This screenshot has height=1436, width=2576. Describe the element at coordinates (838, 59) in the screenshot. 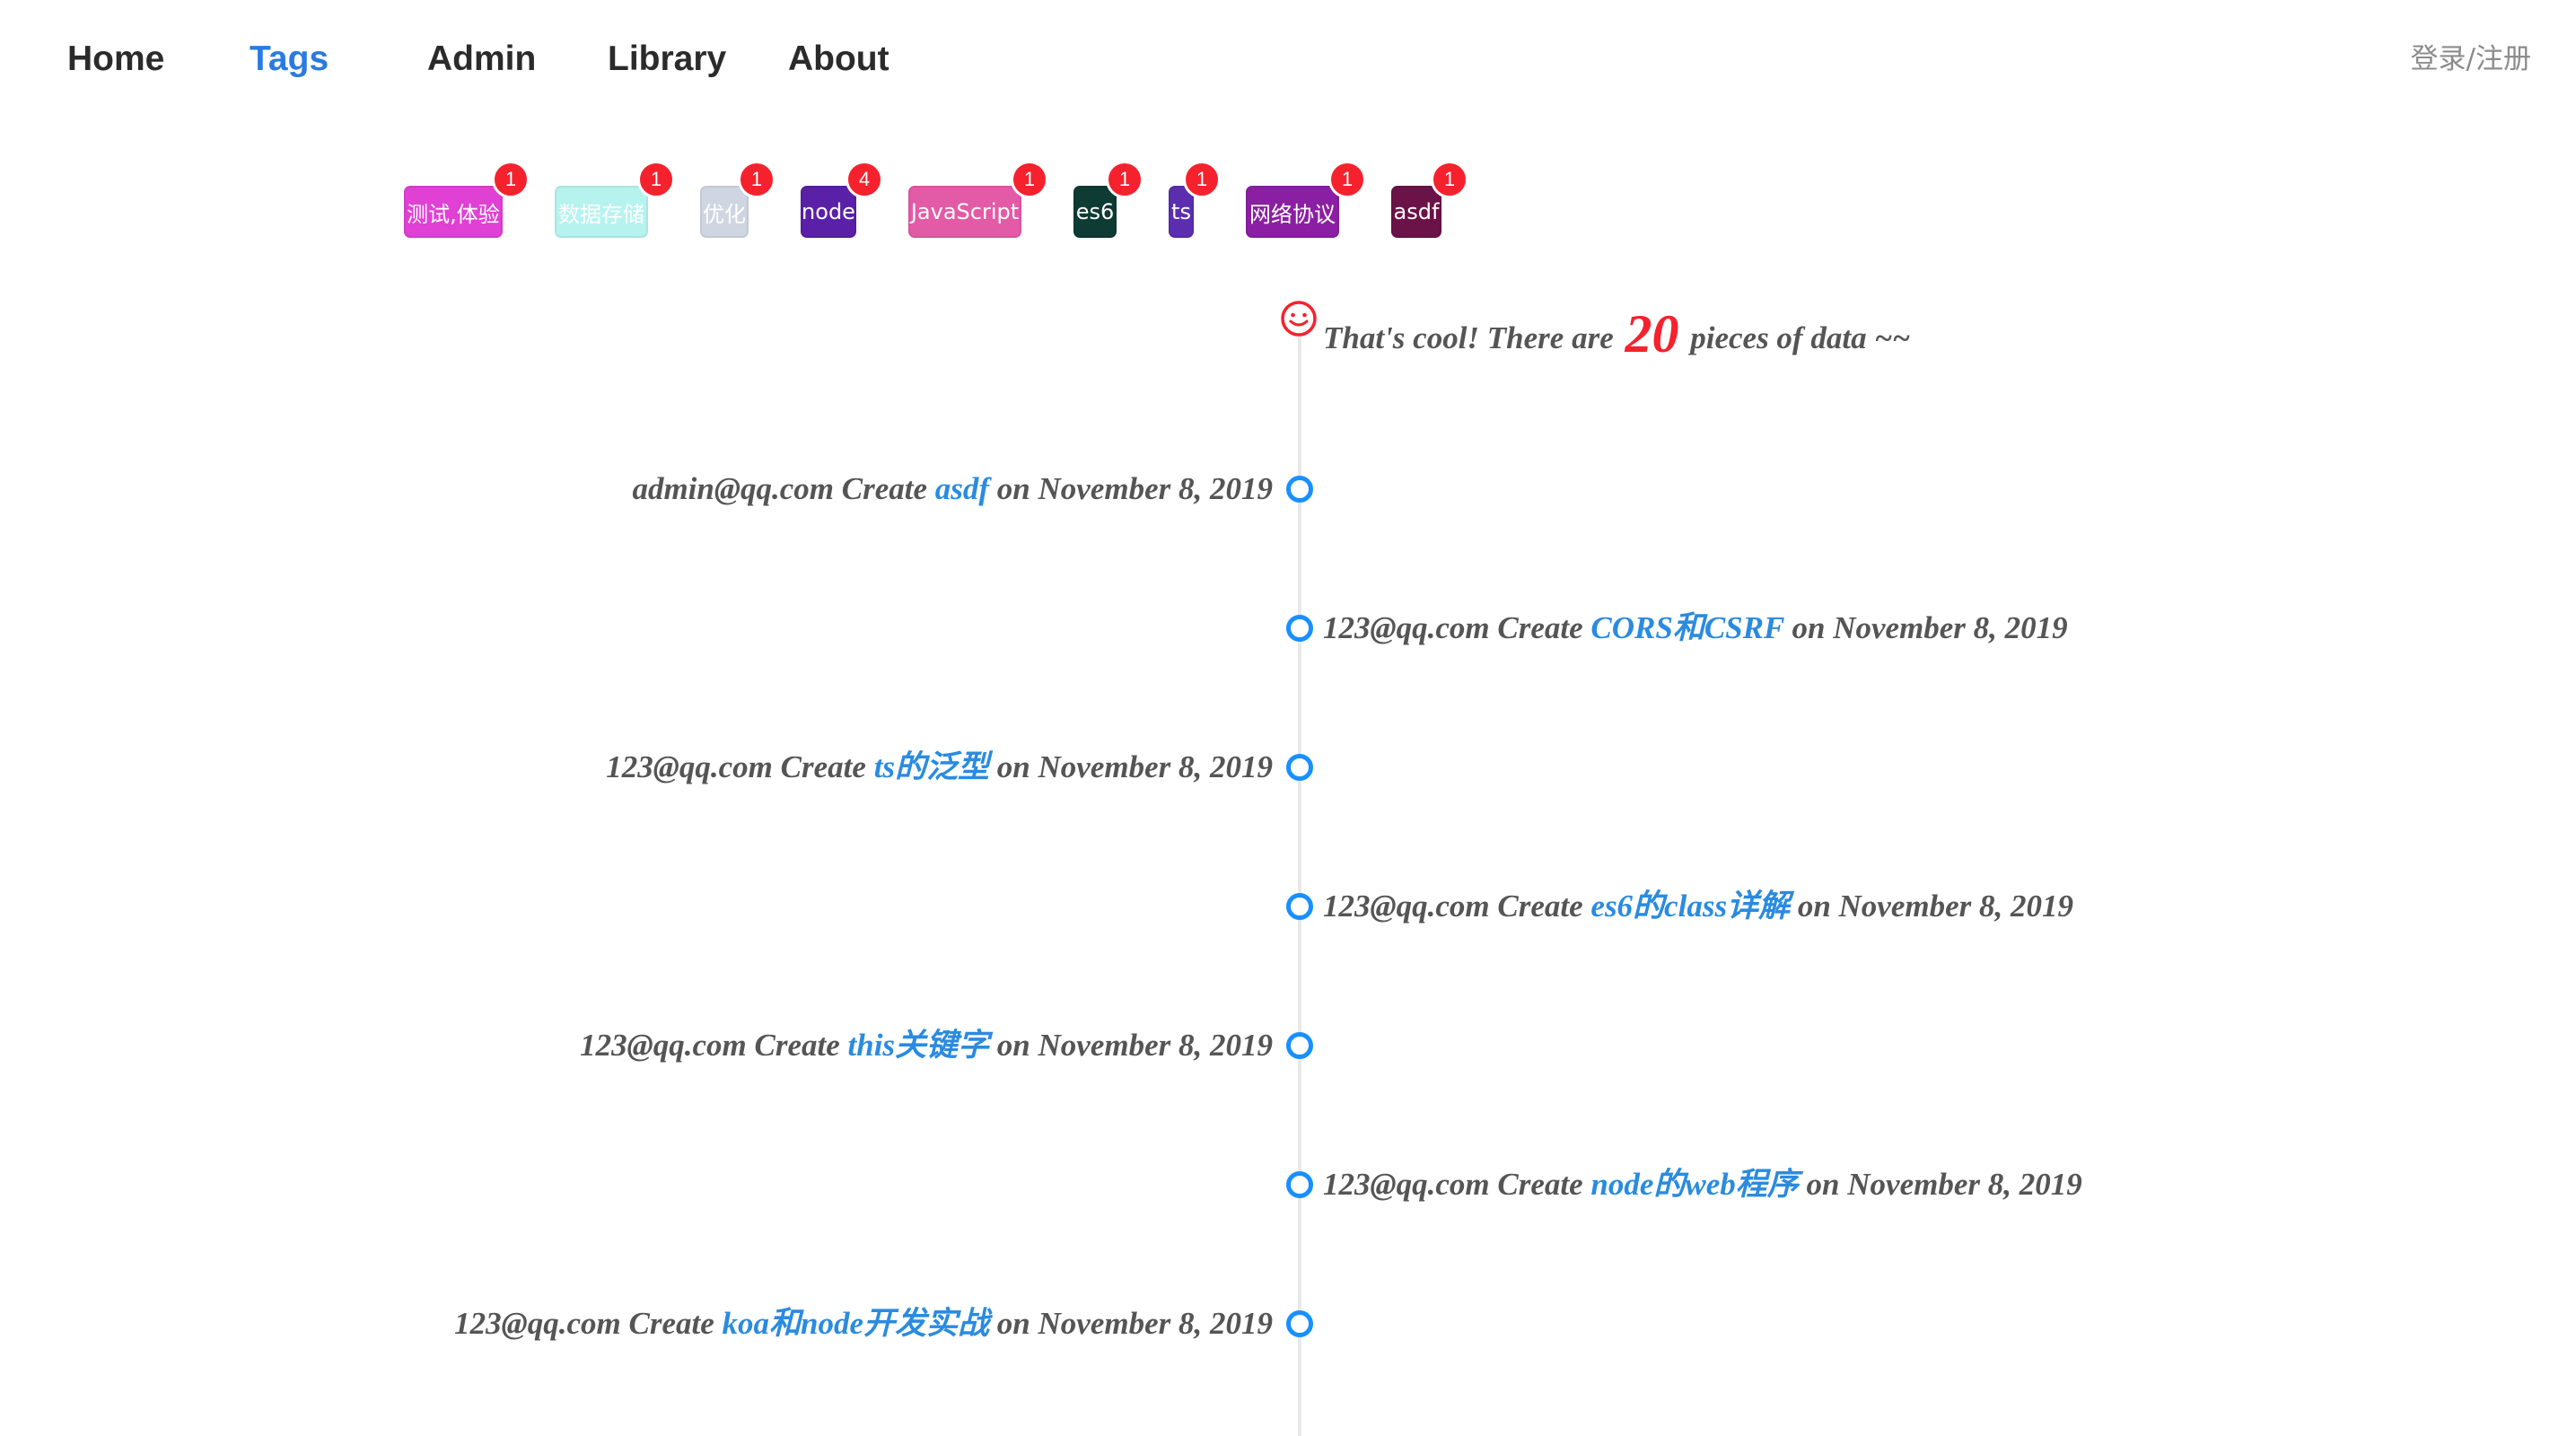

I see `nav-about: About` at that location.